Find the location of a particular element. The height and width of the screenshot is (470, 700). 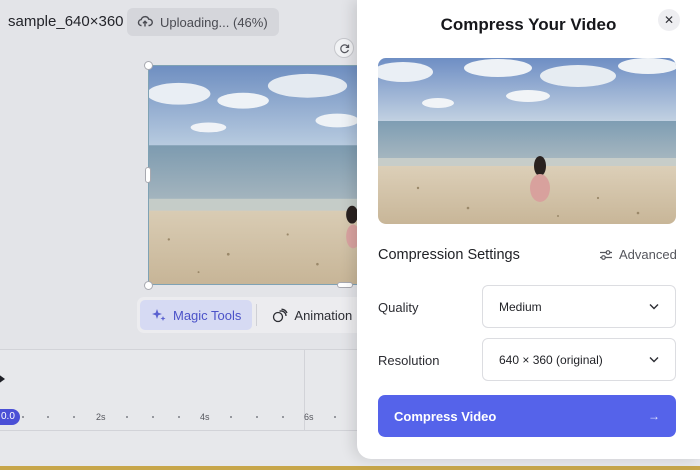

file-name: sample_640×360 is located at coordinates (66, 21).